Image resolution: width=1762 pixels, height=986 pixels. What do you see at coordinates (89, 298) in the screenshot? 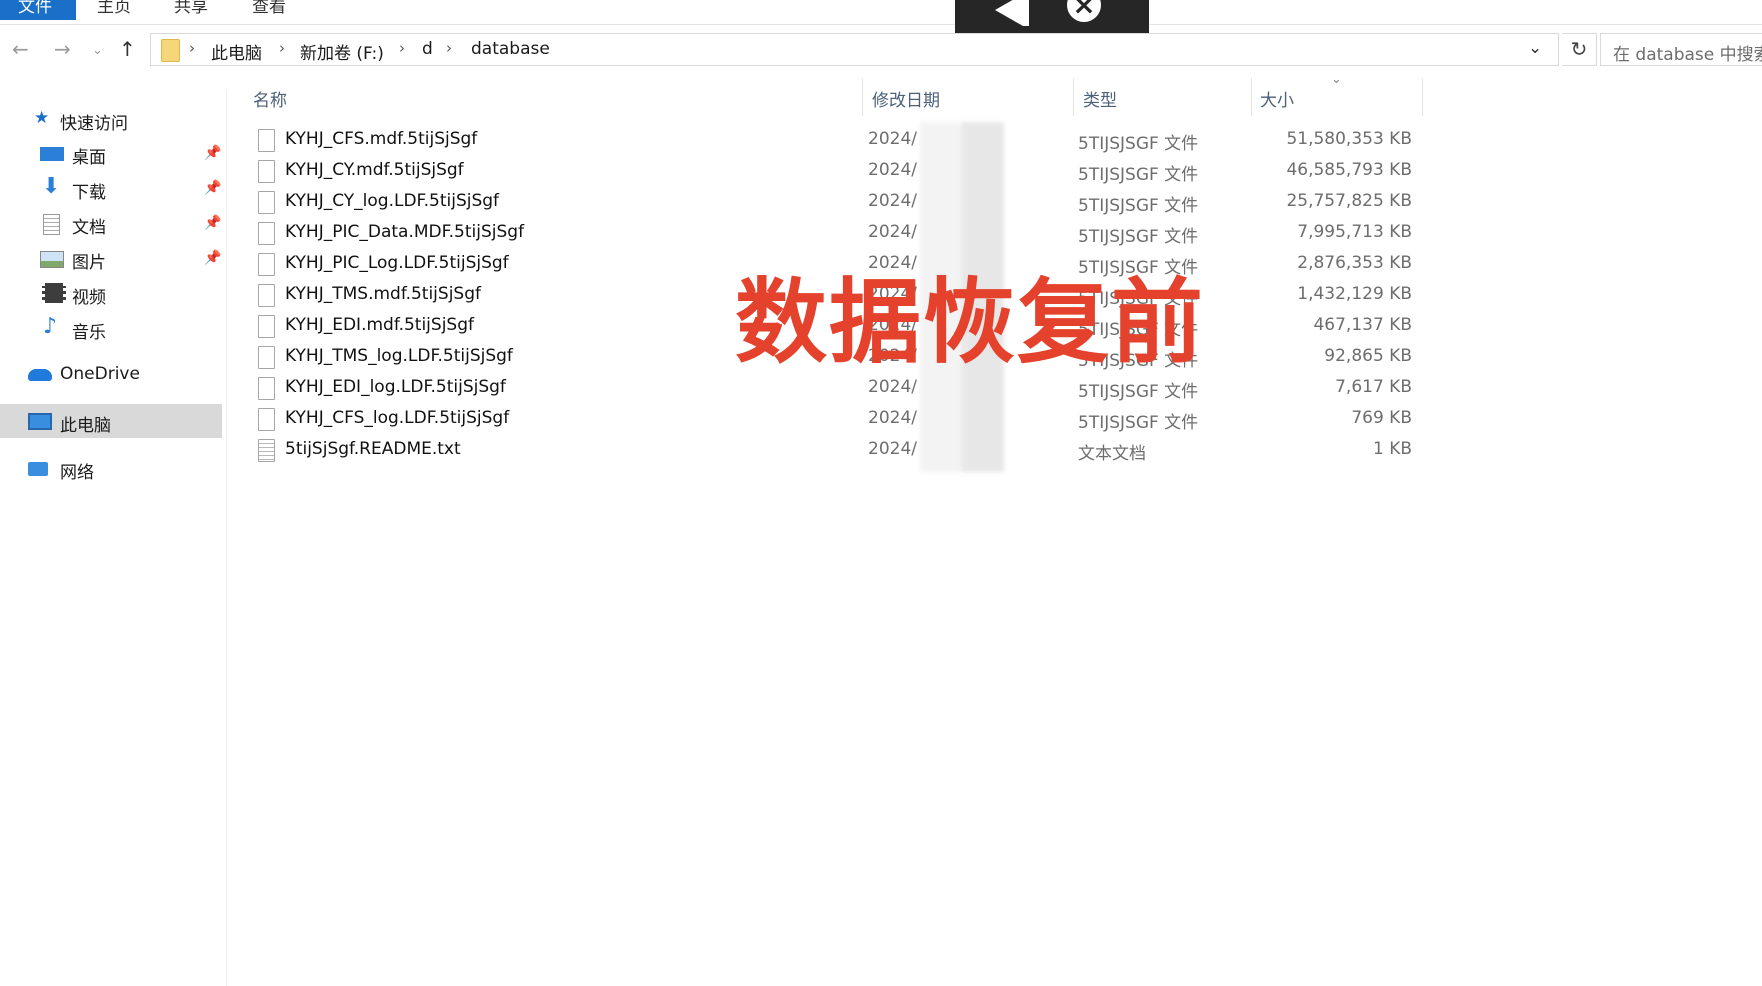
I see `sidebar-item-label: 视频` at bounding box center [89, 298].